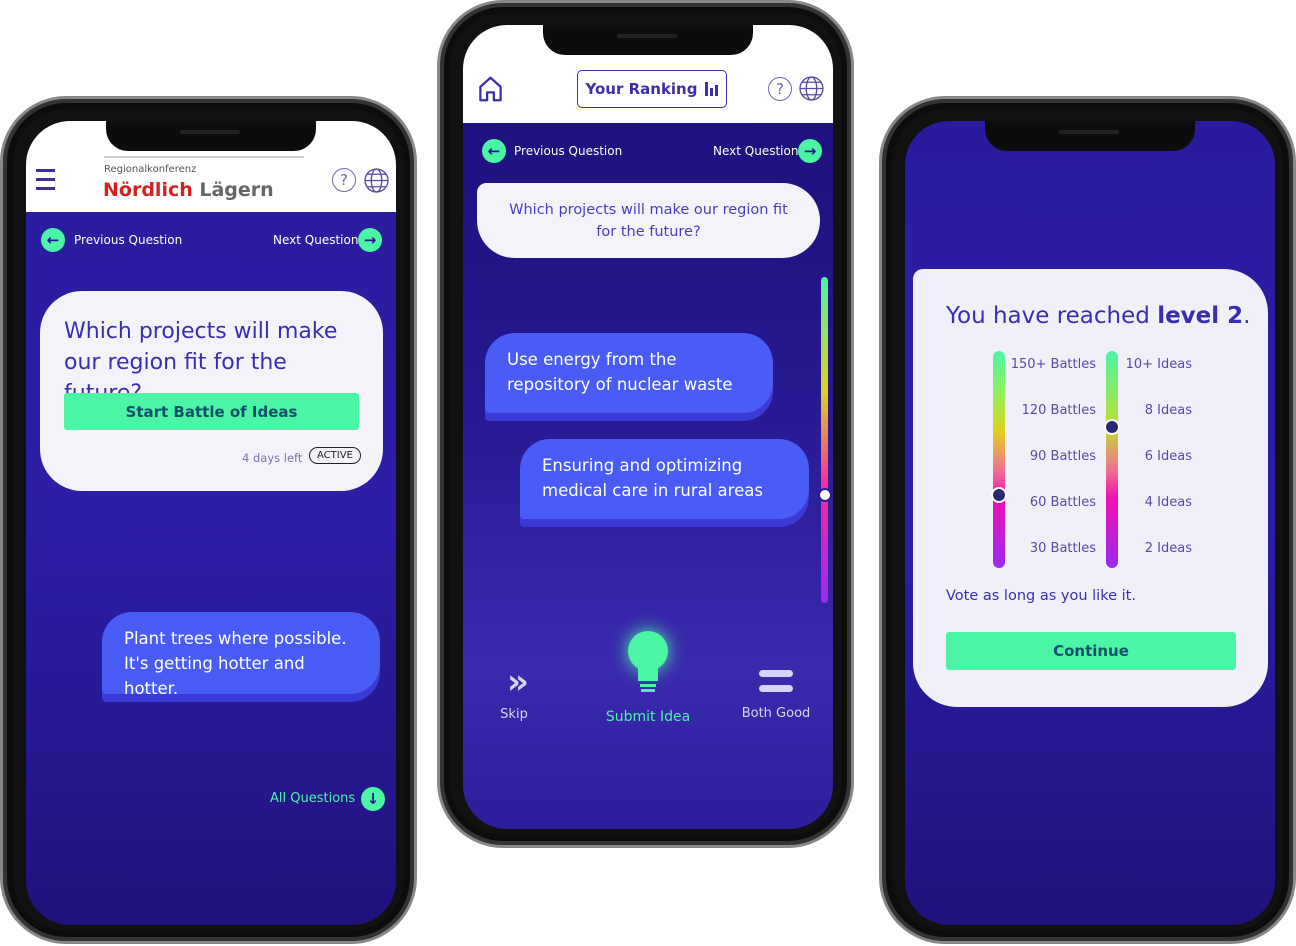 The image size is (1296, 946). I want to click on level-title: You have reached level 2., so click(1098, 316).